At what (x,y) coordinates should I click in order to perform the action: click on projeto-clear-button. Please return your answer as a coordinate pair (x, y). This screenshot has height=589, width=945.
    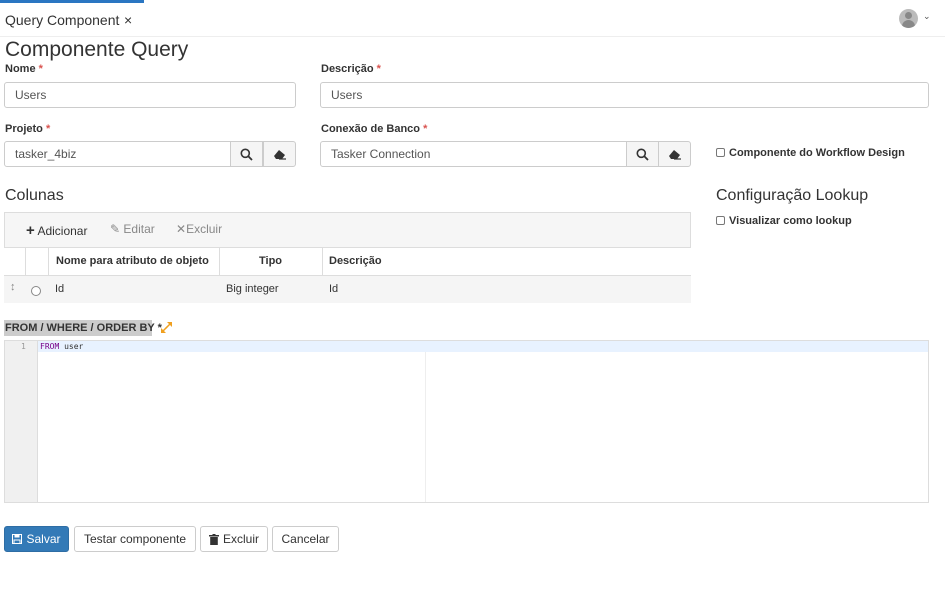
    Looking at the image, I should click on (279, 154).